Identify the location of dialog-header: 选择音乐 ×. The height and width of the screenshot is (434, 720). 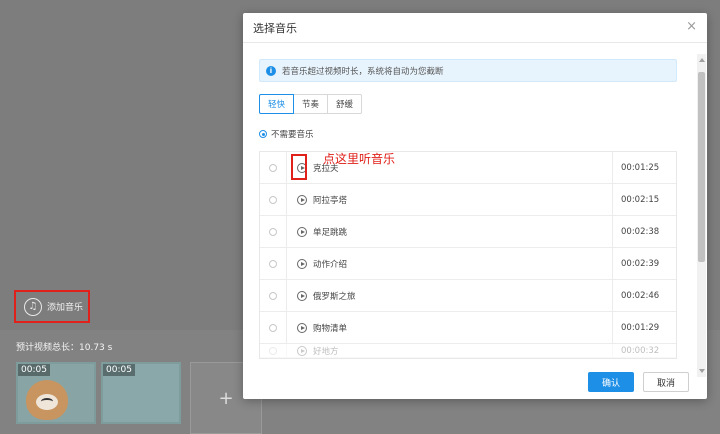
(475, 28).